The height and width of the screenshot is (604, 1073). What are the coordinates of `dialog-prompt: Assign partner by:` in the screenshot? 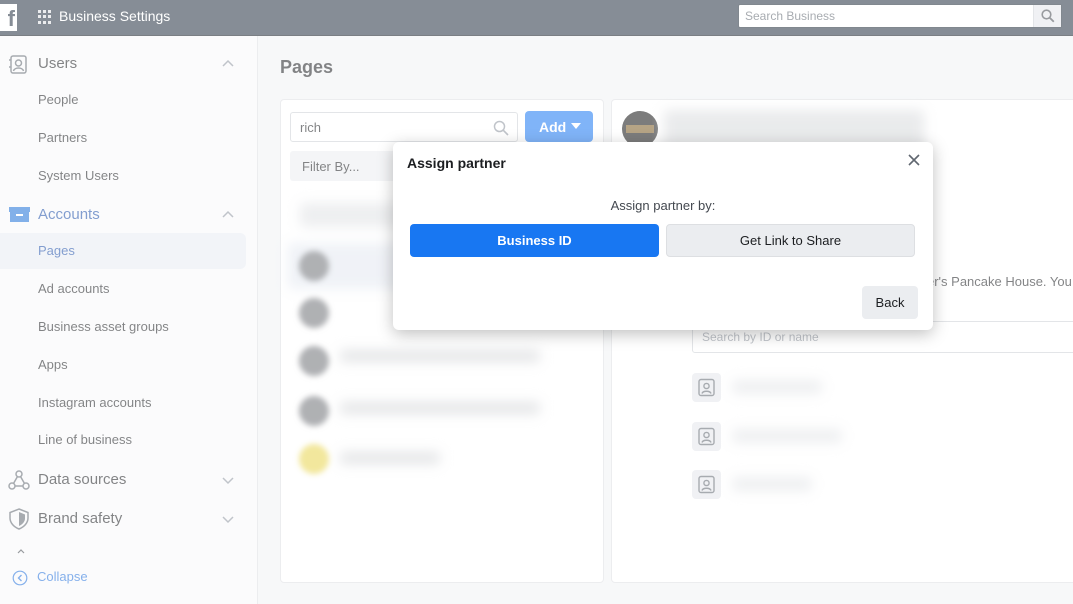 It's located at (663, 205).